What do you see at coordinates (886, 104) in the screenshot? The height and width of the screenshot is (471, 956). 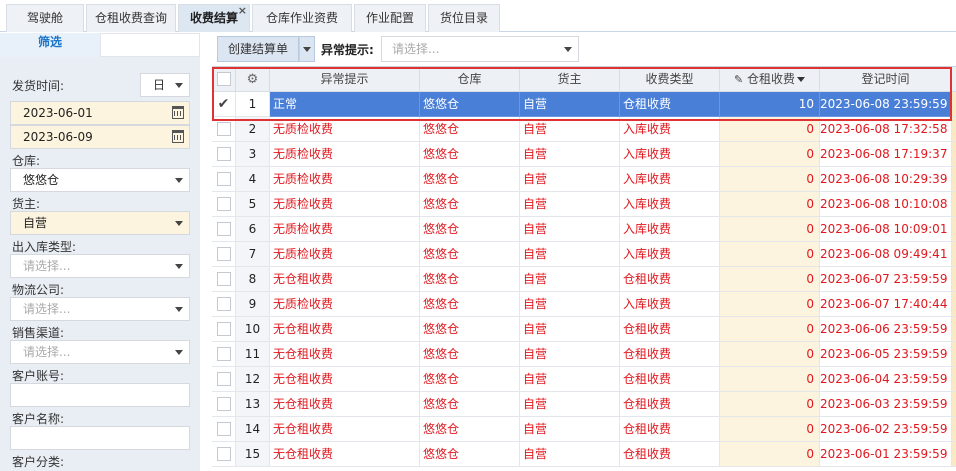 I see `cell-reg-time: 2023-06-08 23:59:59` at bounding box center [886, 104].